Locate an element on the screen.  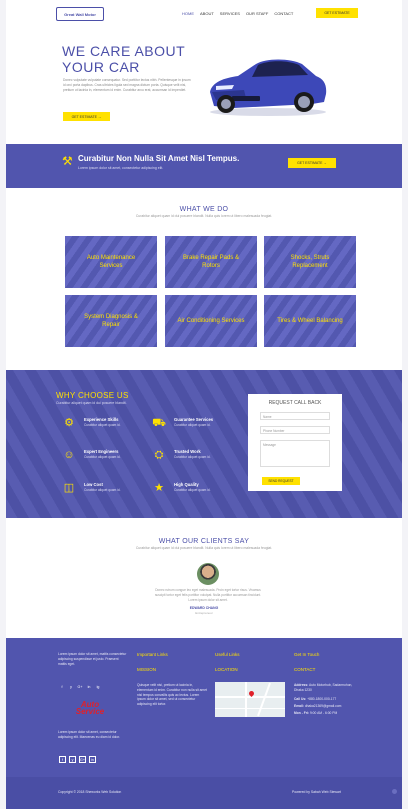
quality-icon: ★ is located at coordinates (159, 488).